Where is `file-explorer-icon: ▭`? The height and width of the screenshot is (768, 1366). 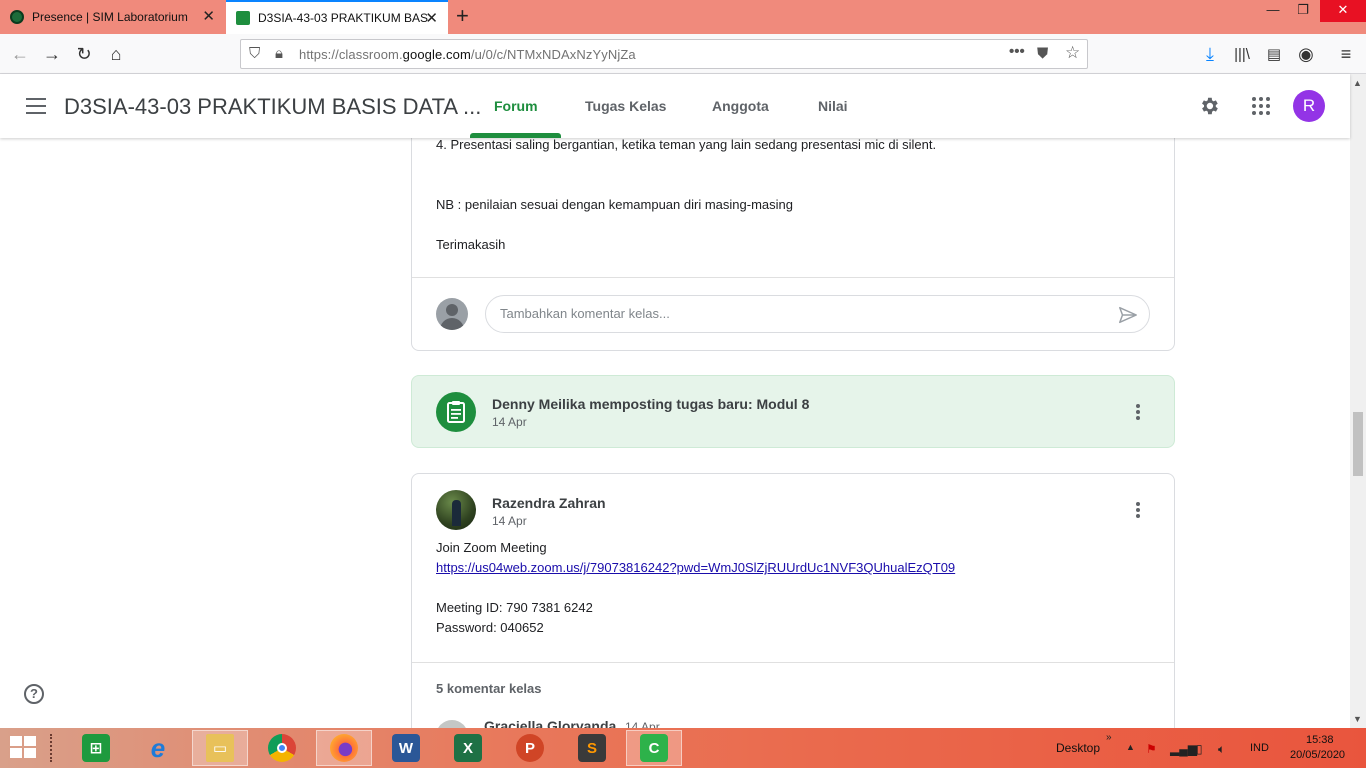
file-explorer-icon: ▭ is located at coordinates (220, 748).